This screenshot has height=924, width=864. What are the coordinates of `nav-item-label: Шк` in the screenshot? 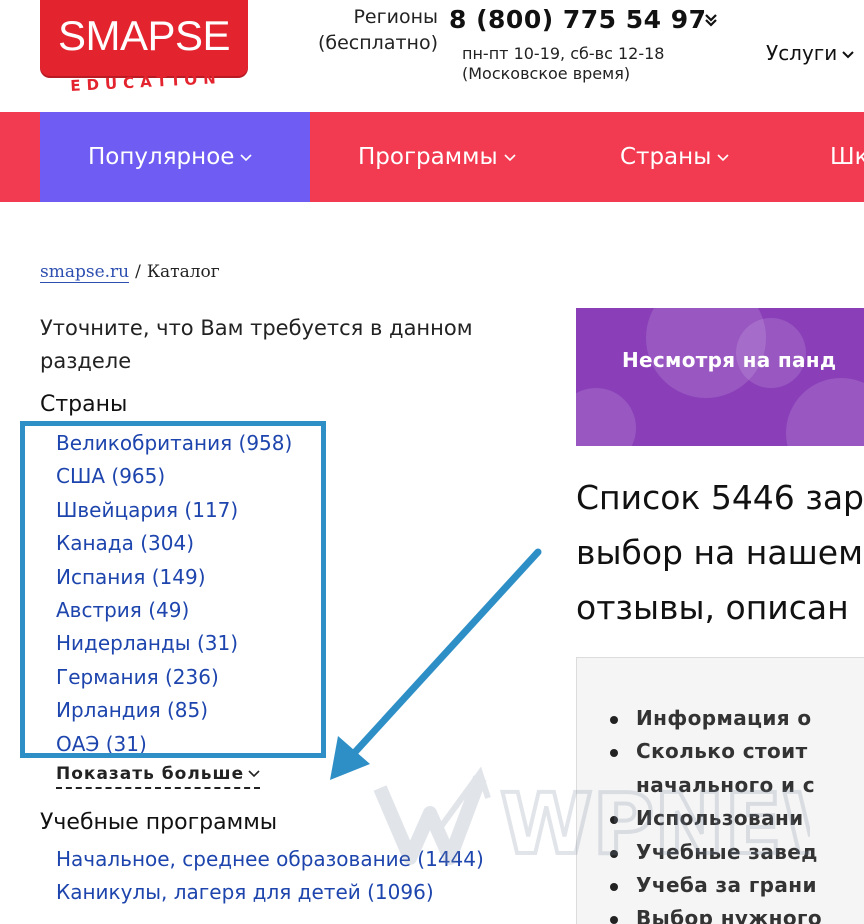 It's located at (847, 157).